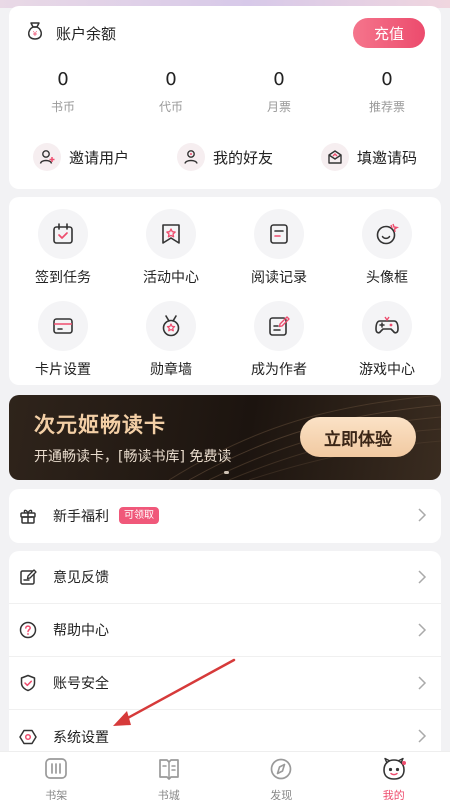 Image resolution: width=450 pixels, height=800 pixels. I want to click on feature-card-settings: 卡片设置, so click(63, 343).